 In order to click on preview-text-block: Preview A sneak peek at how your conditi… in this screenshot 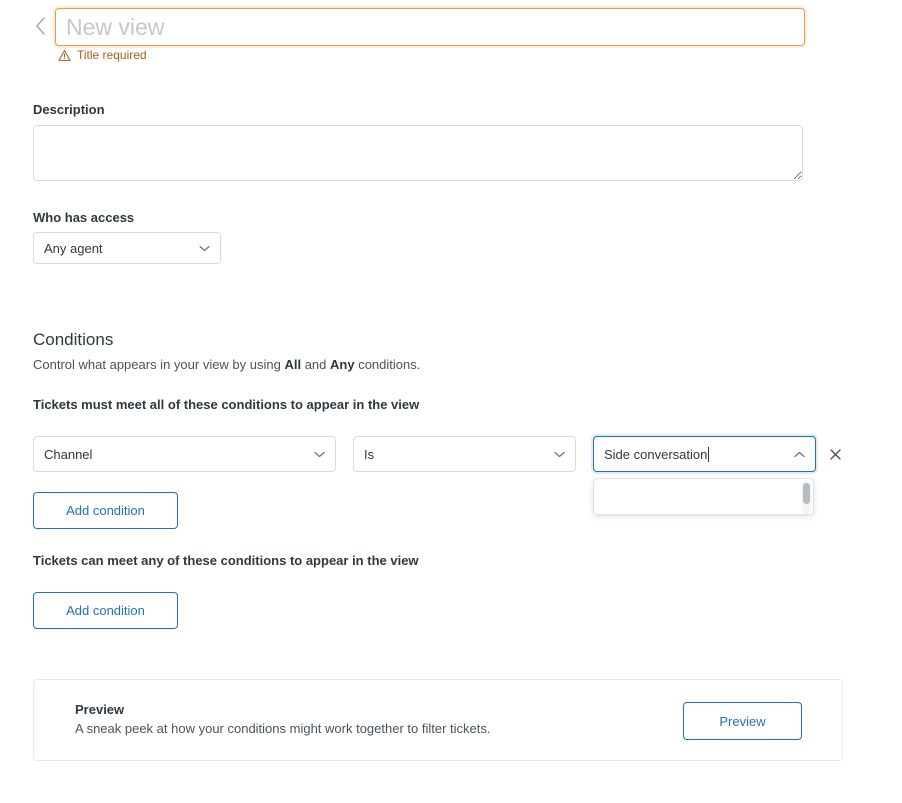, I will do `click(283, 719)`.